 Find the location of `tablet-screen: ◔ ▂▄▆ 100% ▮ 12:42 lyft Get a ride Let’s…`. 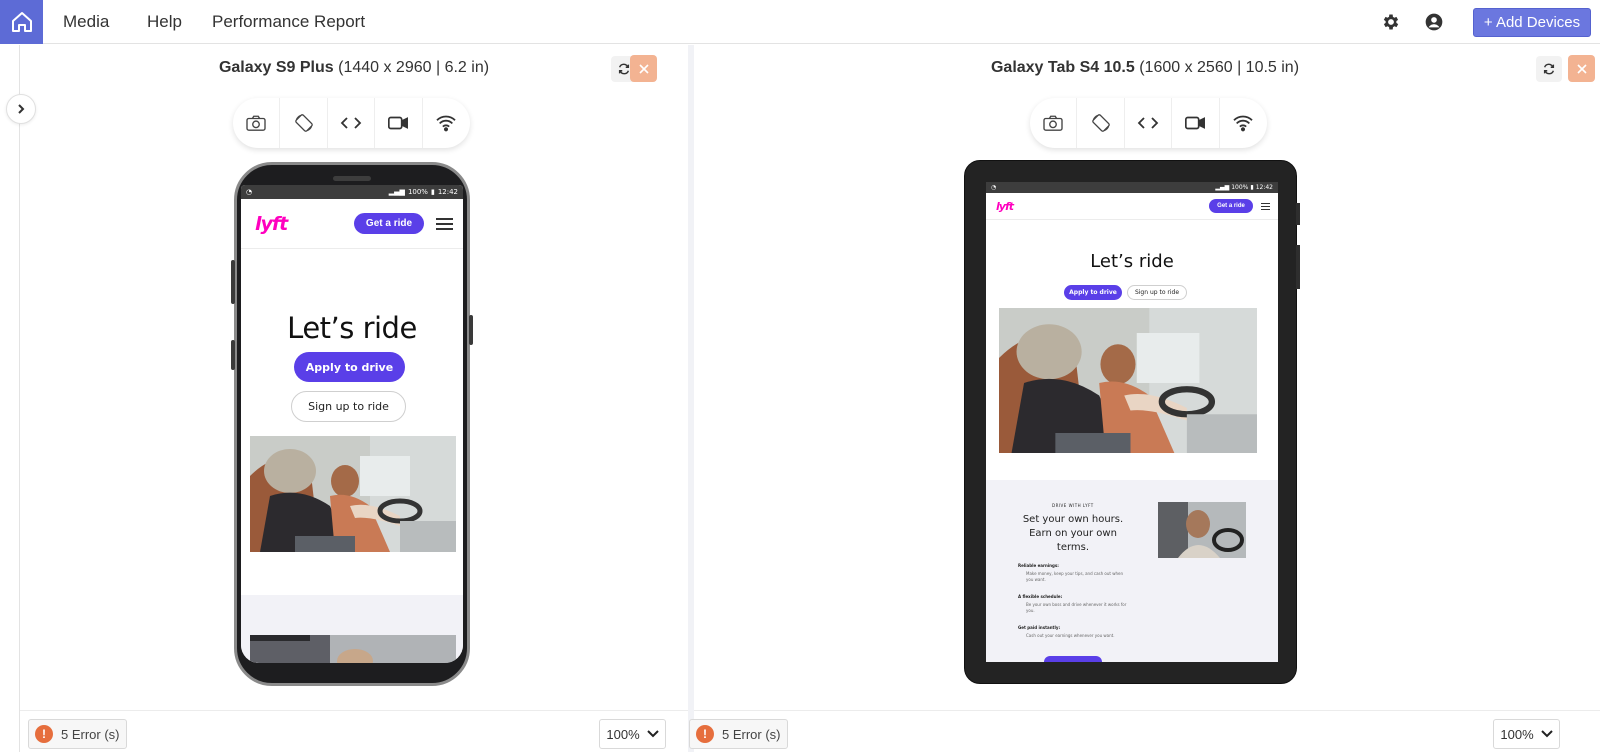

tablet-screen: ◔ ▂▄▆ 100% ▮ 12:42 lyft Get a ride Let’s… is located at coordinates (1132, 422).